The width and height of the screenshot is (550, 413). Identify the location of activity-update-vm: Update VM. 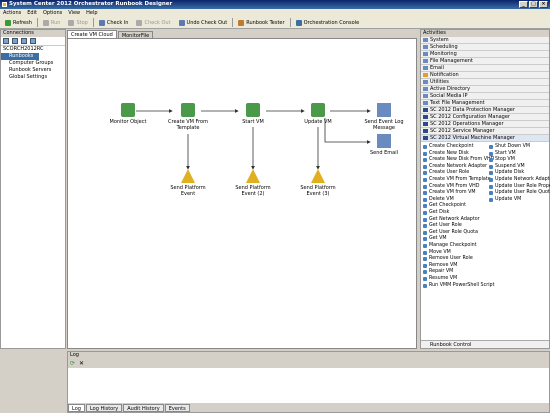
(318, 114).